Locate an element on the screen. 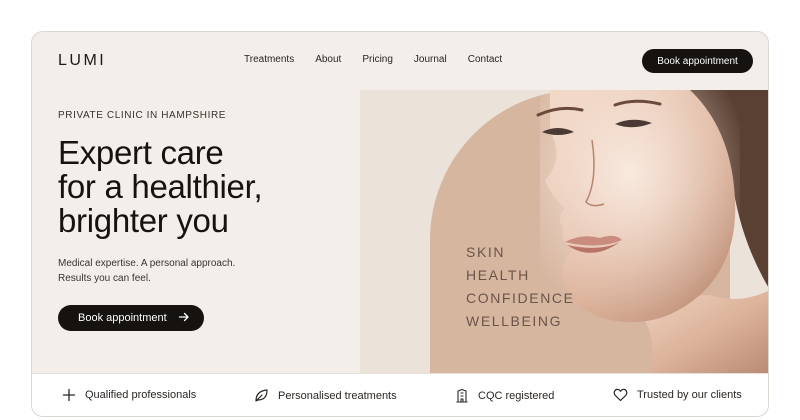 The height and width of the screenshot is (420, 800). tag-skin: SKIN is located at coordinates (486, 252).